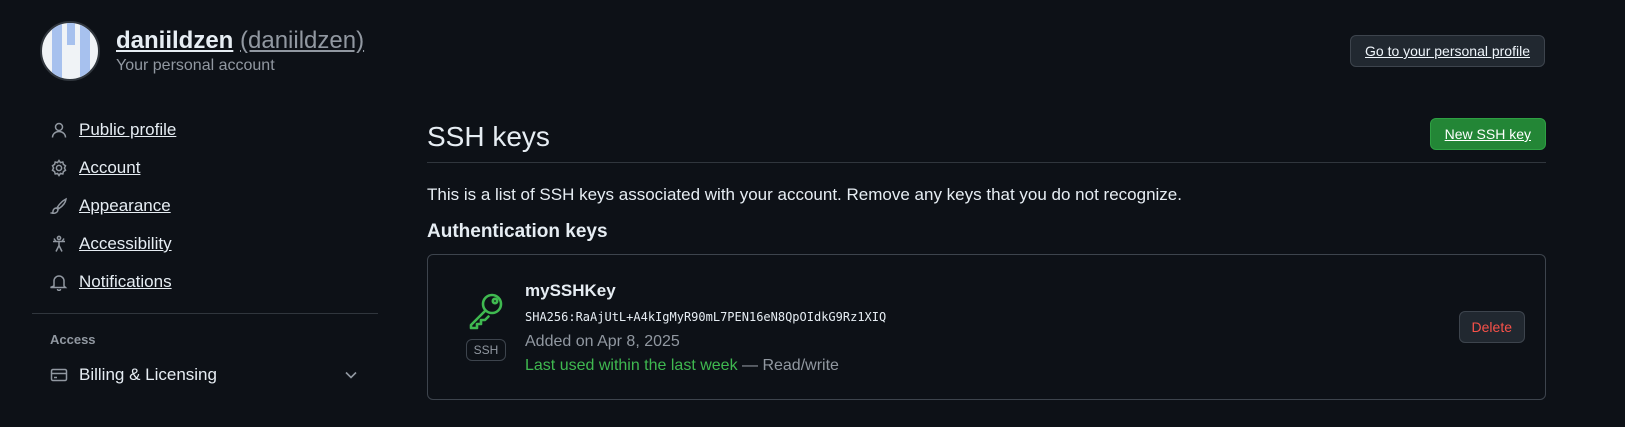 This screenshot has width=1625, height=427. Describe the element at coordinates (148, 374) in the screenshot. I see `sidebar-item-label: Billing & Licensing` at that location.